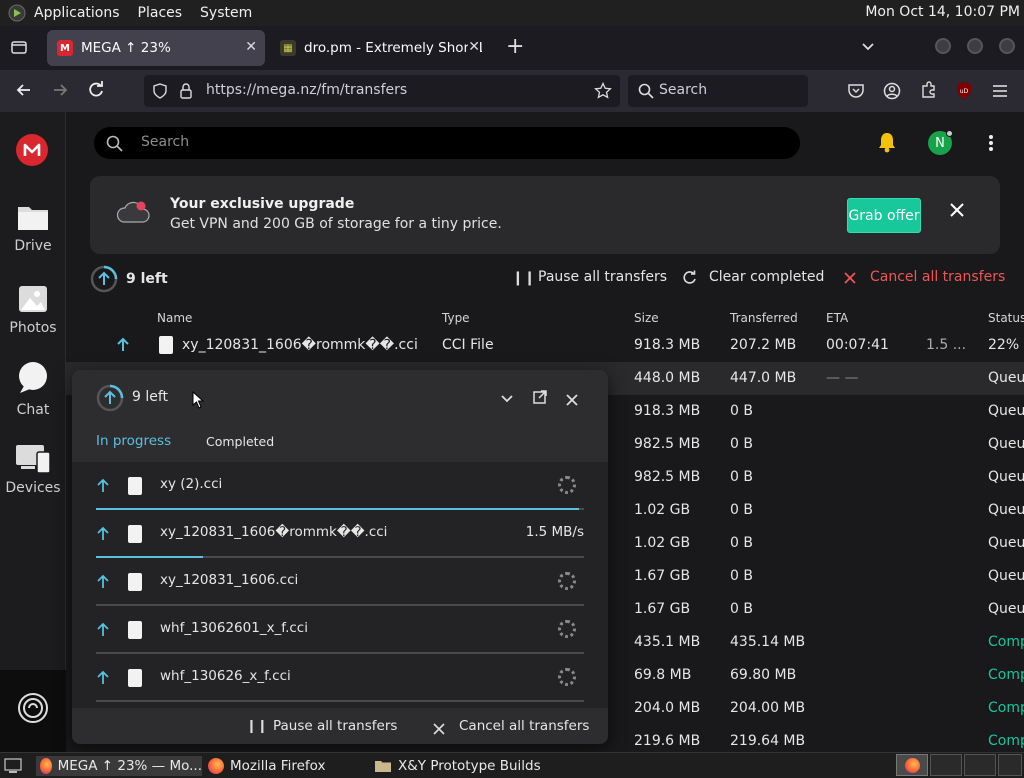  Describe the element at coordinates (340, 582) in the screenshot. I see `list-item: xy_120831_1606.cci` at that location.